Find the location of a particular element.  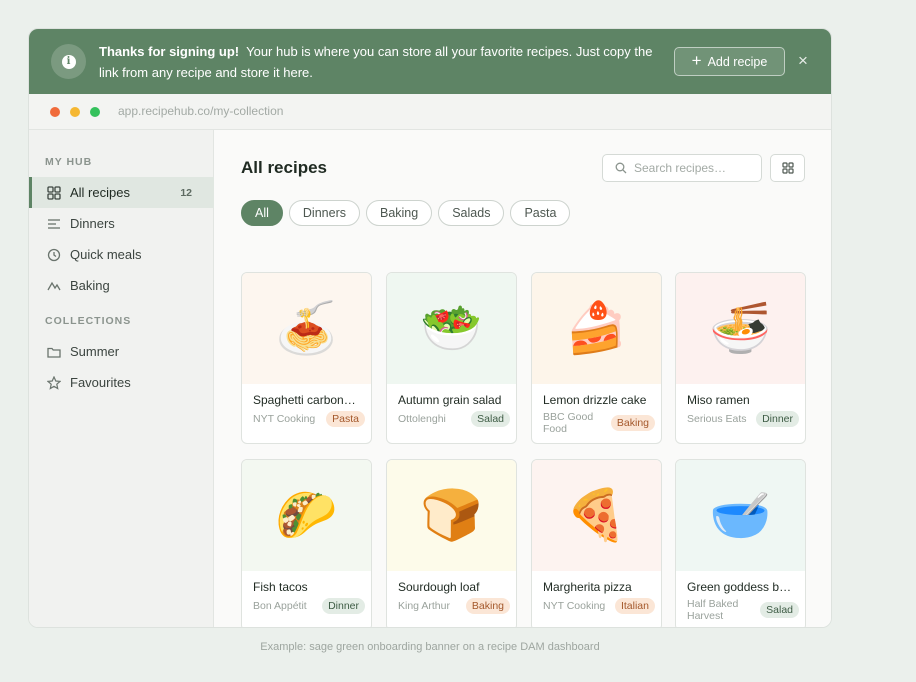

sidebar-item-label: Quick meals is located at coordinates (106, 254).